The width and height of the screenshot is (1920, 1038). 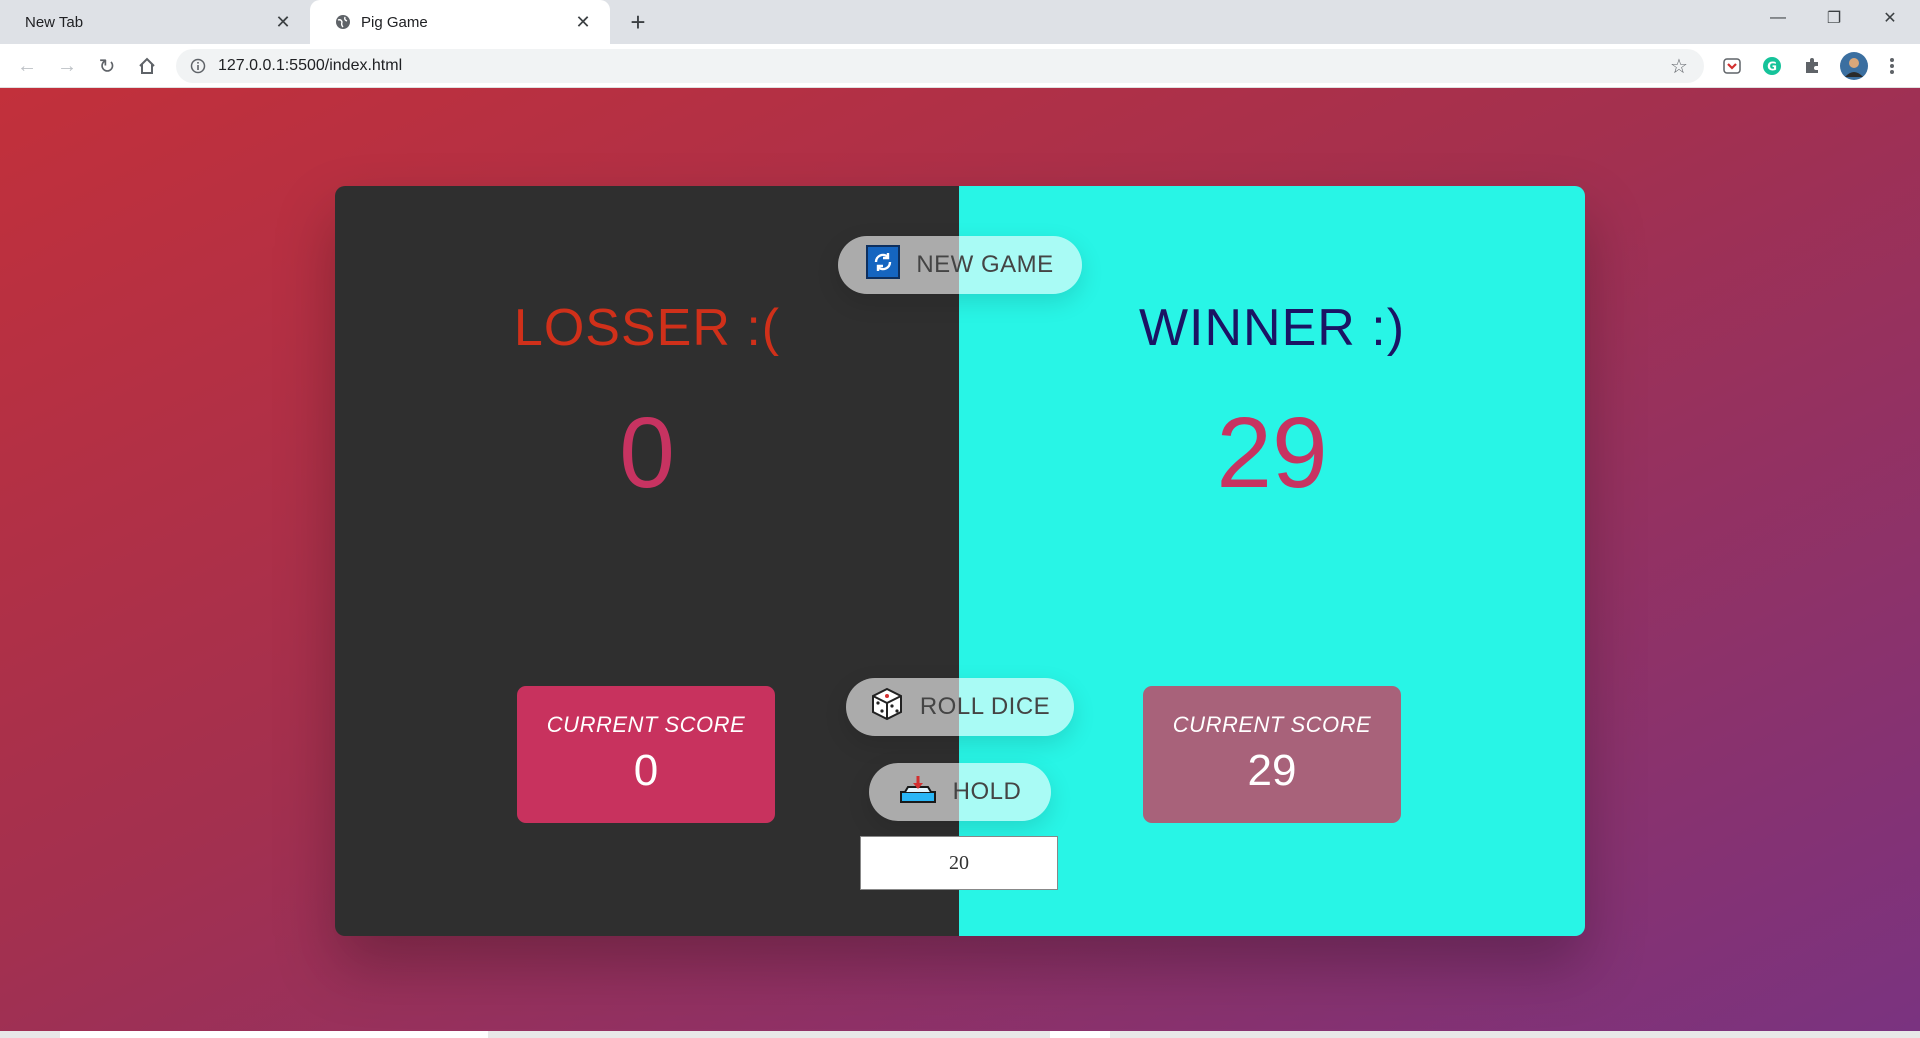 What do you see at coordinates (960, 1034) in the screenshot?
I see `scrollbar-track` at bounding box center [960, 1034].